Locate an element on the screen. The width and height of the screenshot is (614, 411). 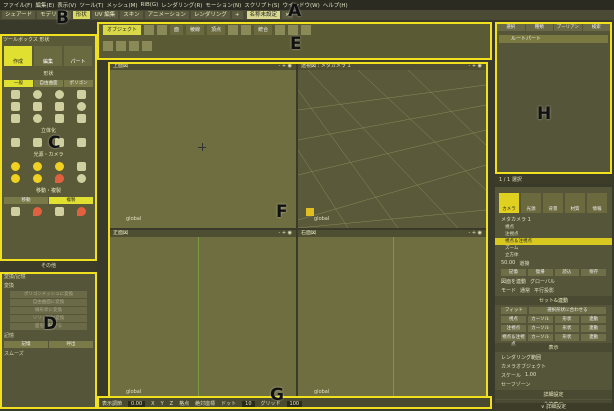
workspace-tab: 形状 is located at coordinates (81, 15).